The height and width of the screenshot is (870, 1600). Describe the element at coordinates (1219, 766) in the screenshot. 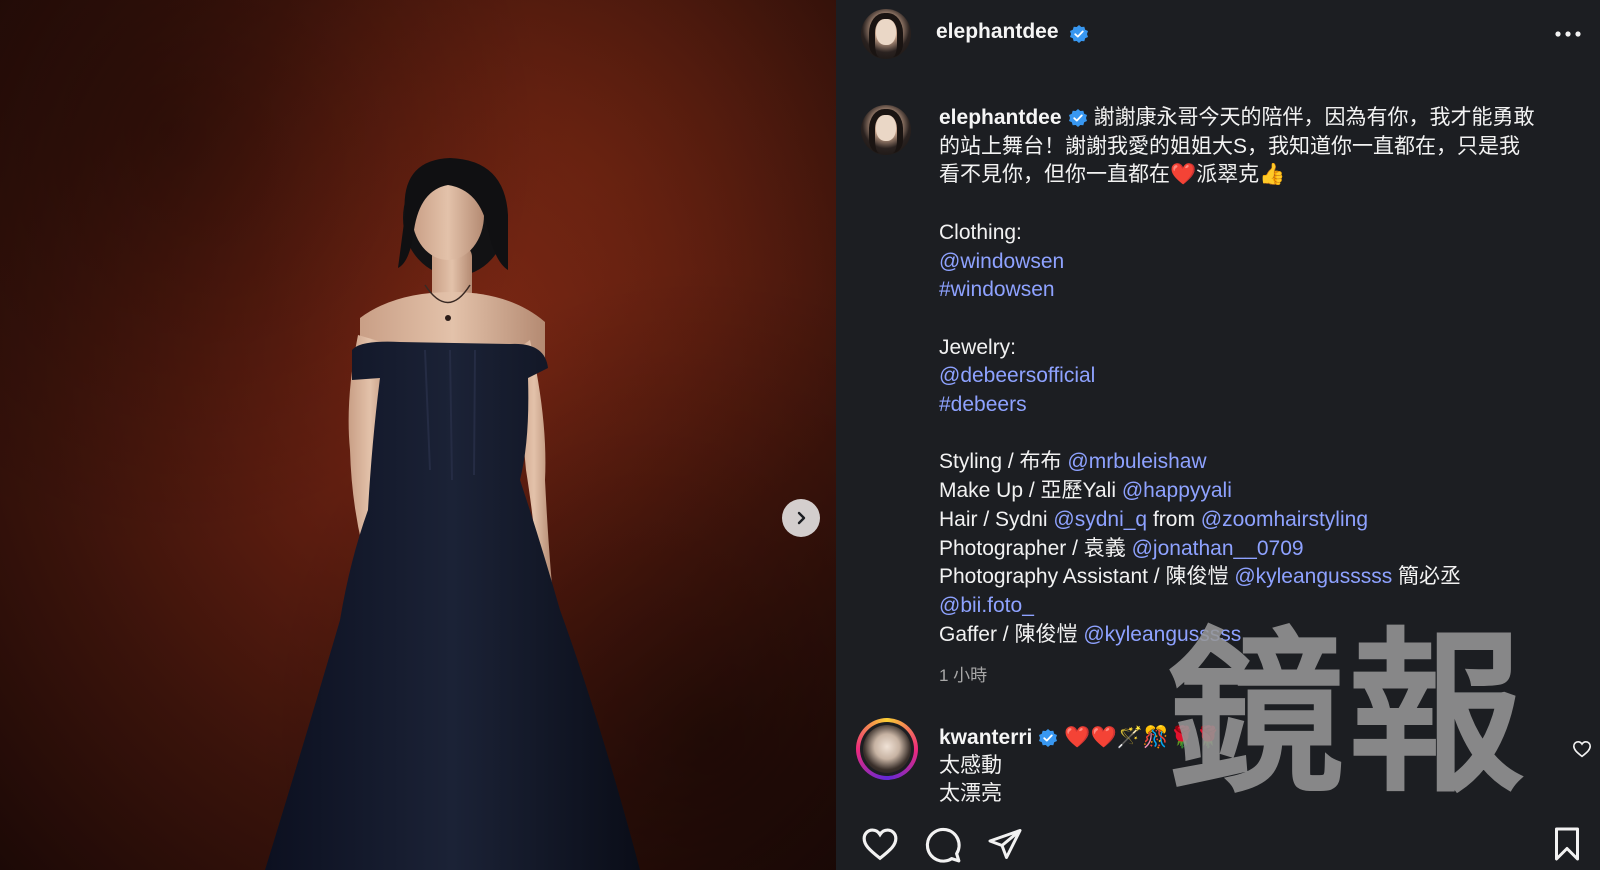

I see `comment: kwanterri ❤️❤️🪄🎊🌹🌹 太感動 太漂亮` at that location.